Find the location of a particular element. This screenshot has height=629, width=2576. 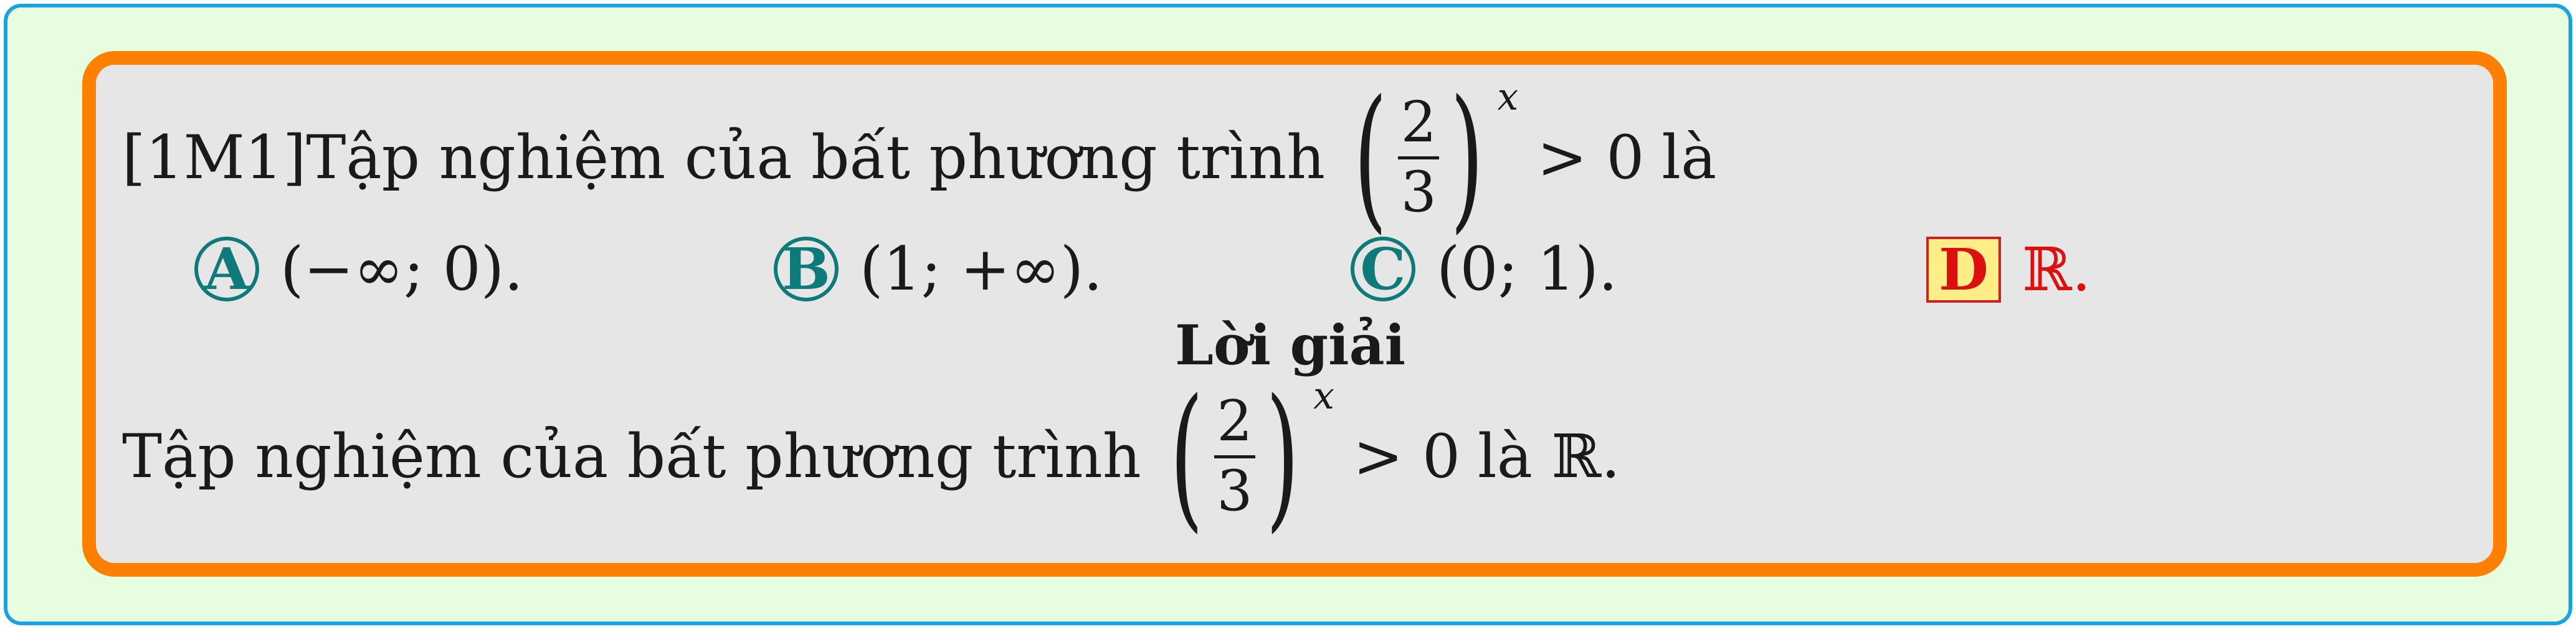

option-c-value: (0; 1). is located at coordinates (1527, 269).